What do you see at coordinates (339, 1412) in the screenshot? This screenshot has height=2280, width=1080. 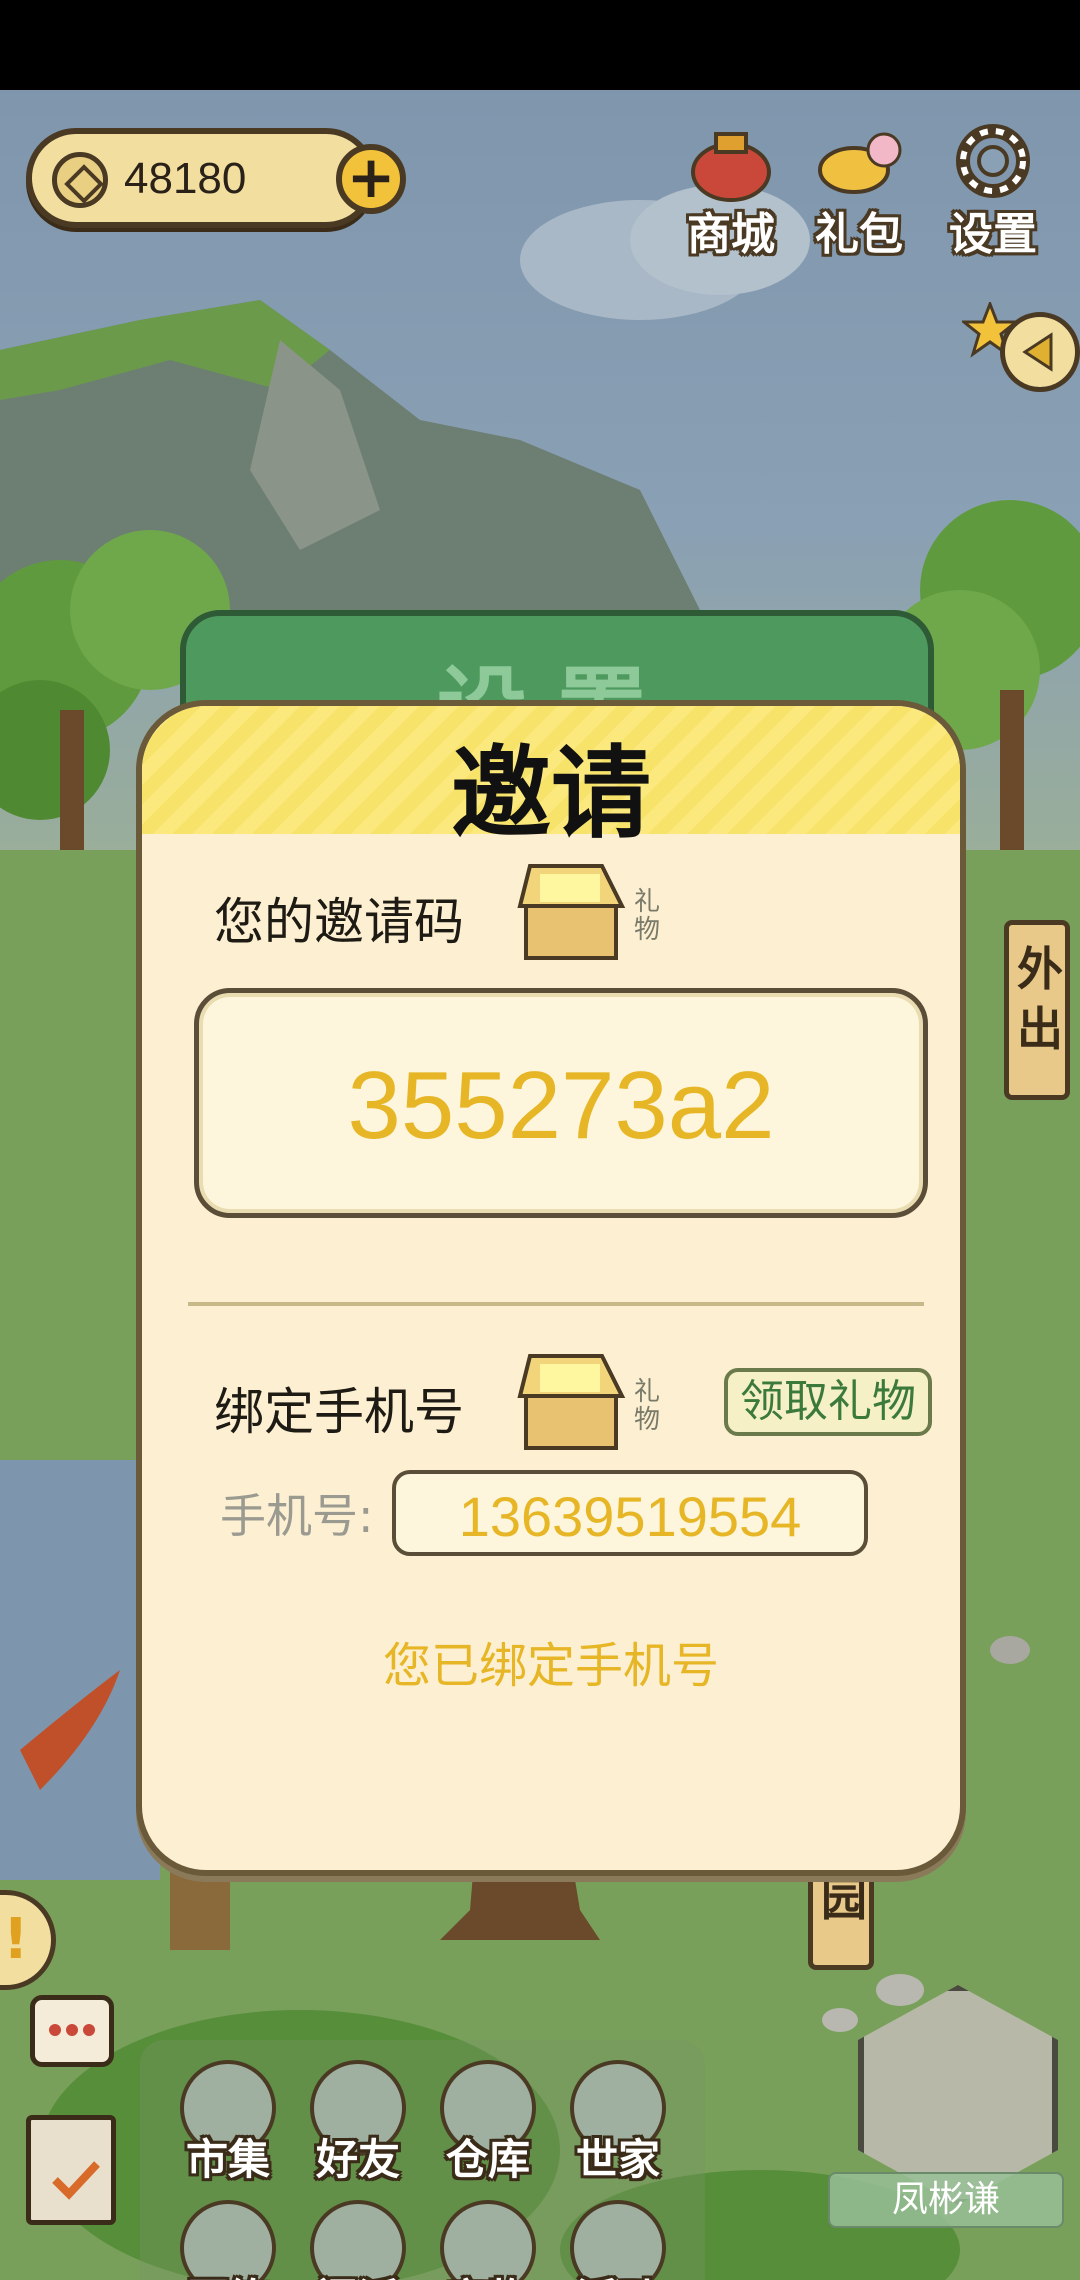 I see `bind-phone-label: 绑定手机号` at bounding box center [339, 1412].